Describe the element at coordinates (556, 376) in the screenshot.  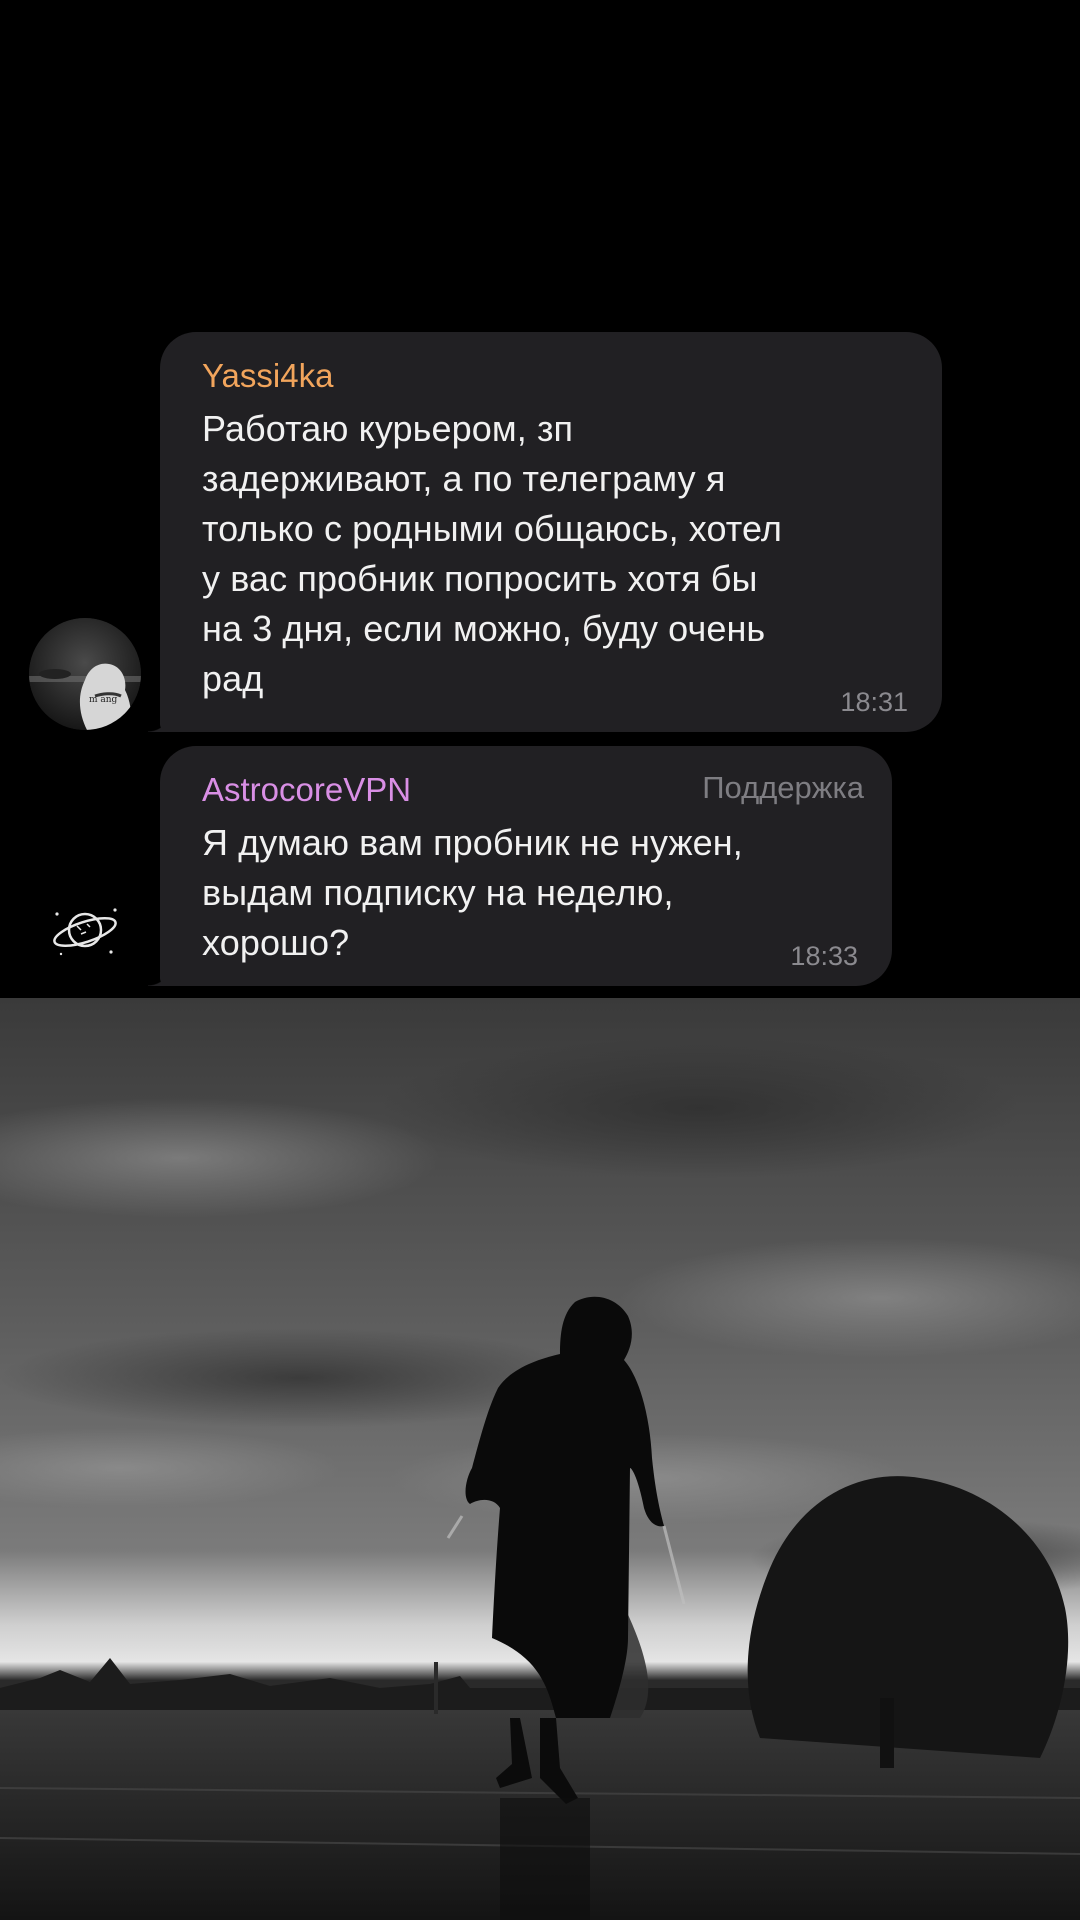
I see `sender-name: Yassi4ka` at that location.